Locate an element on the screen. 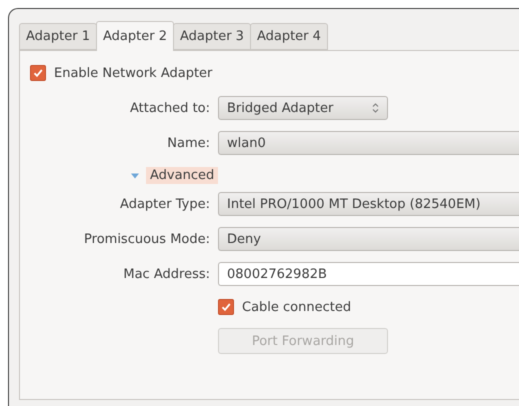 The image size is (519, 406). field-label: Mac Address: is located at coordinates (166, 274).